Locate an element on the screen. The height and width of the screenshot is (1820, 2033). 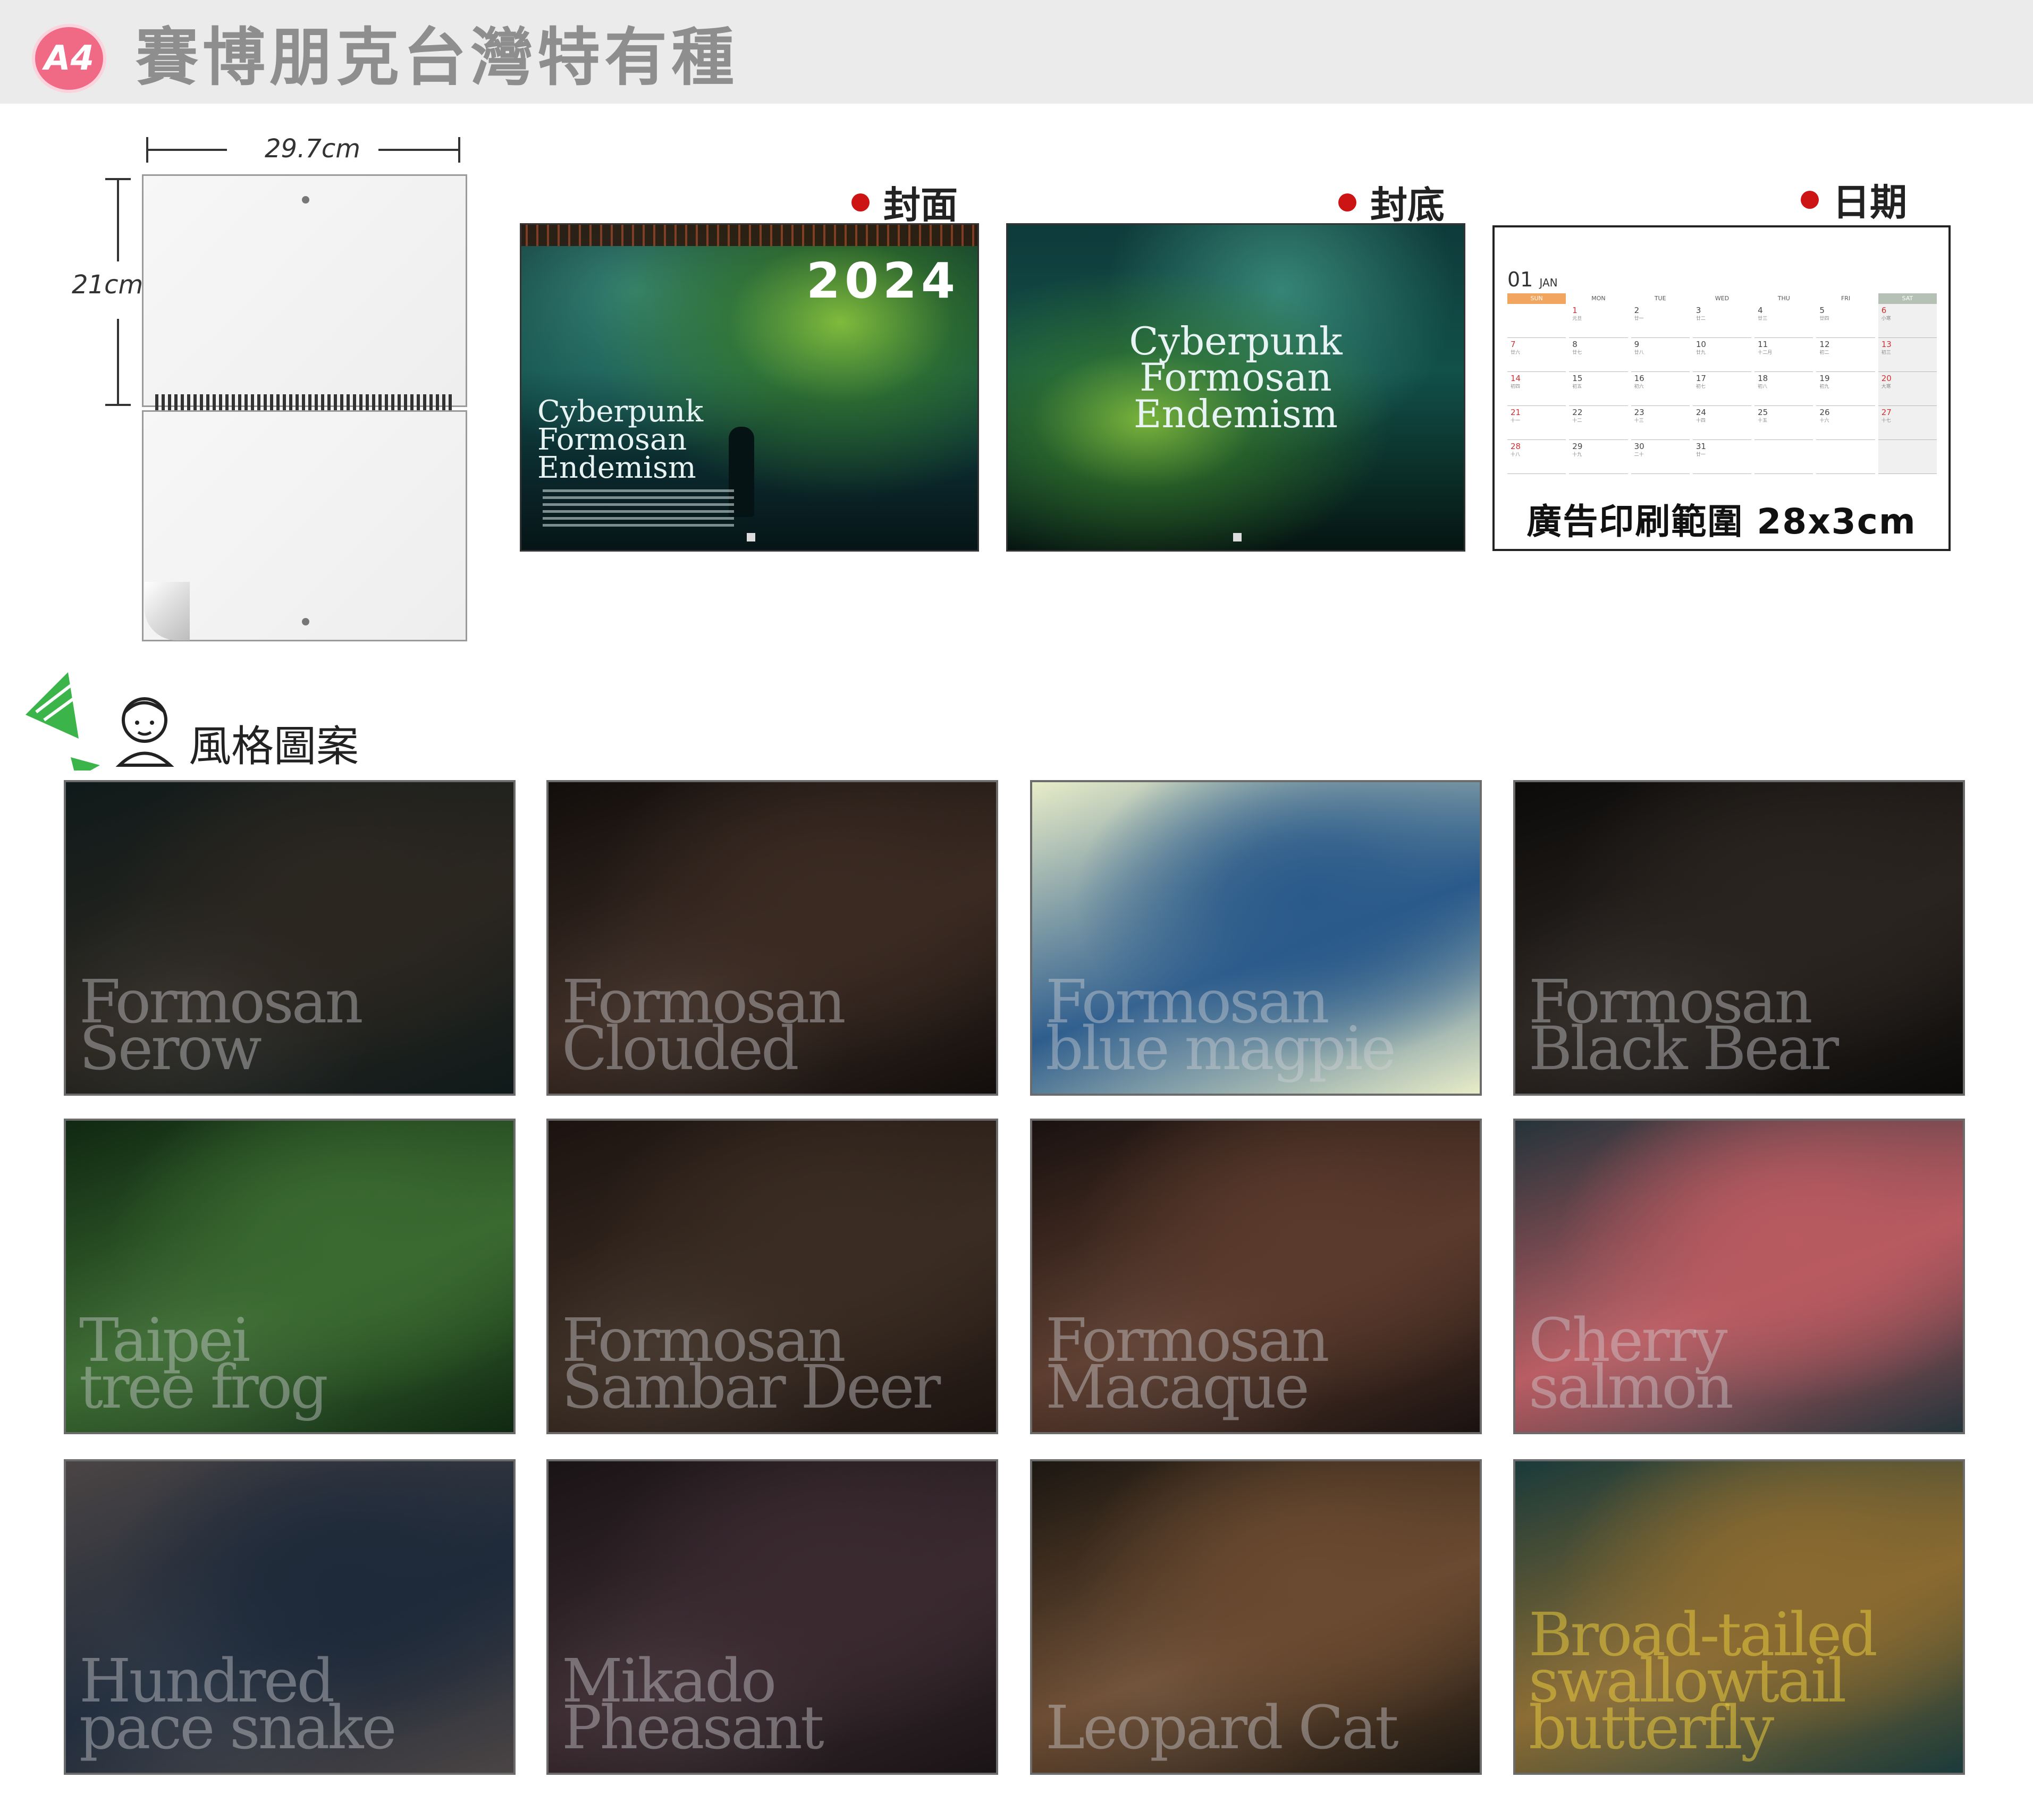
tile-label: Broad-tailed swallowtail butterfly is located at coordinates (1703, 1681).